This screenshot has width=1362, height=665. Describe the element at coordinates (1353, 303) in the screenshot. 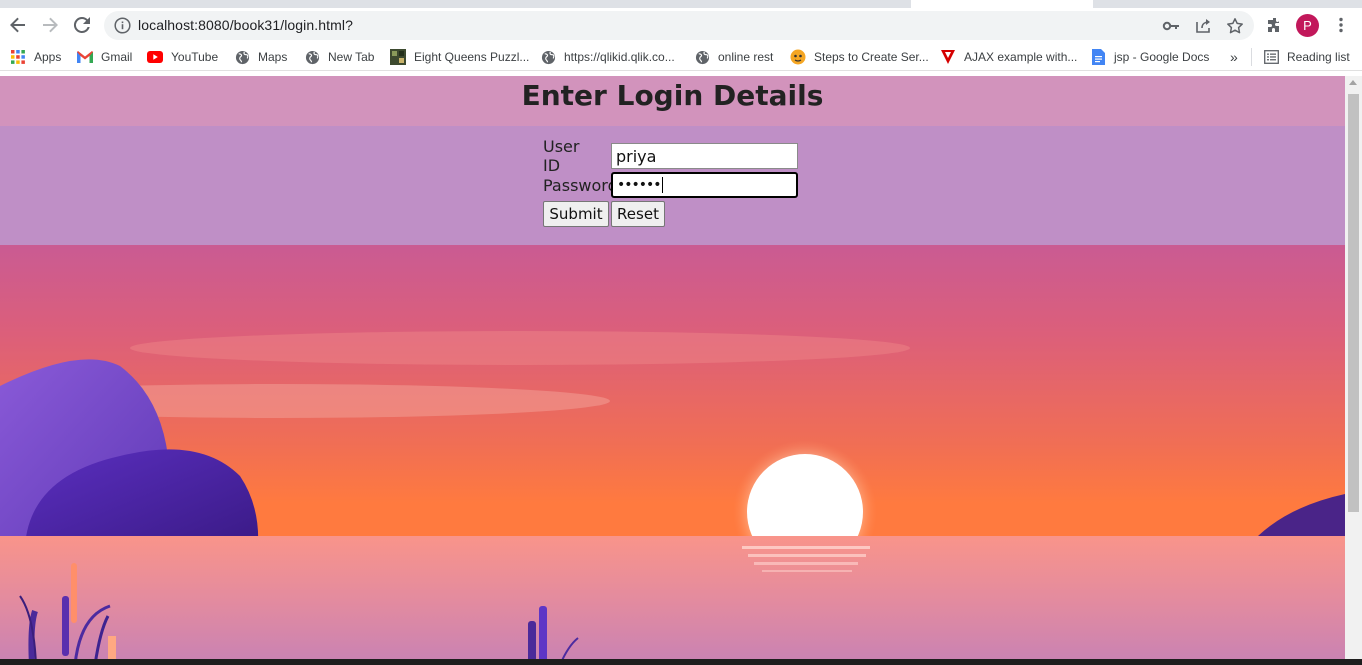

I see `scrollbar-thumb` at that location.